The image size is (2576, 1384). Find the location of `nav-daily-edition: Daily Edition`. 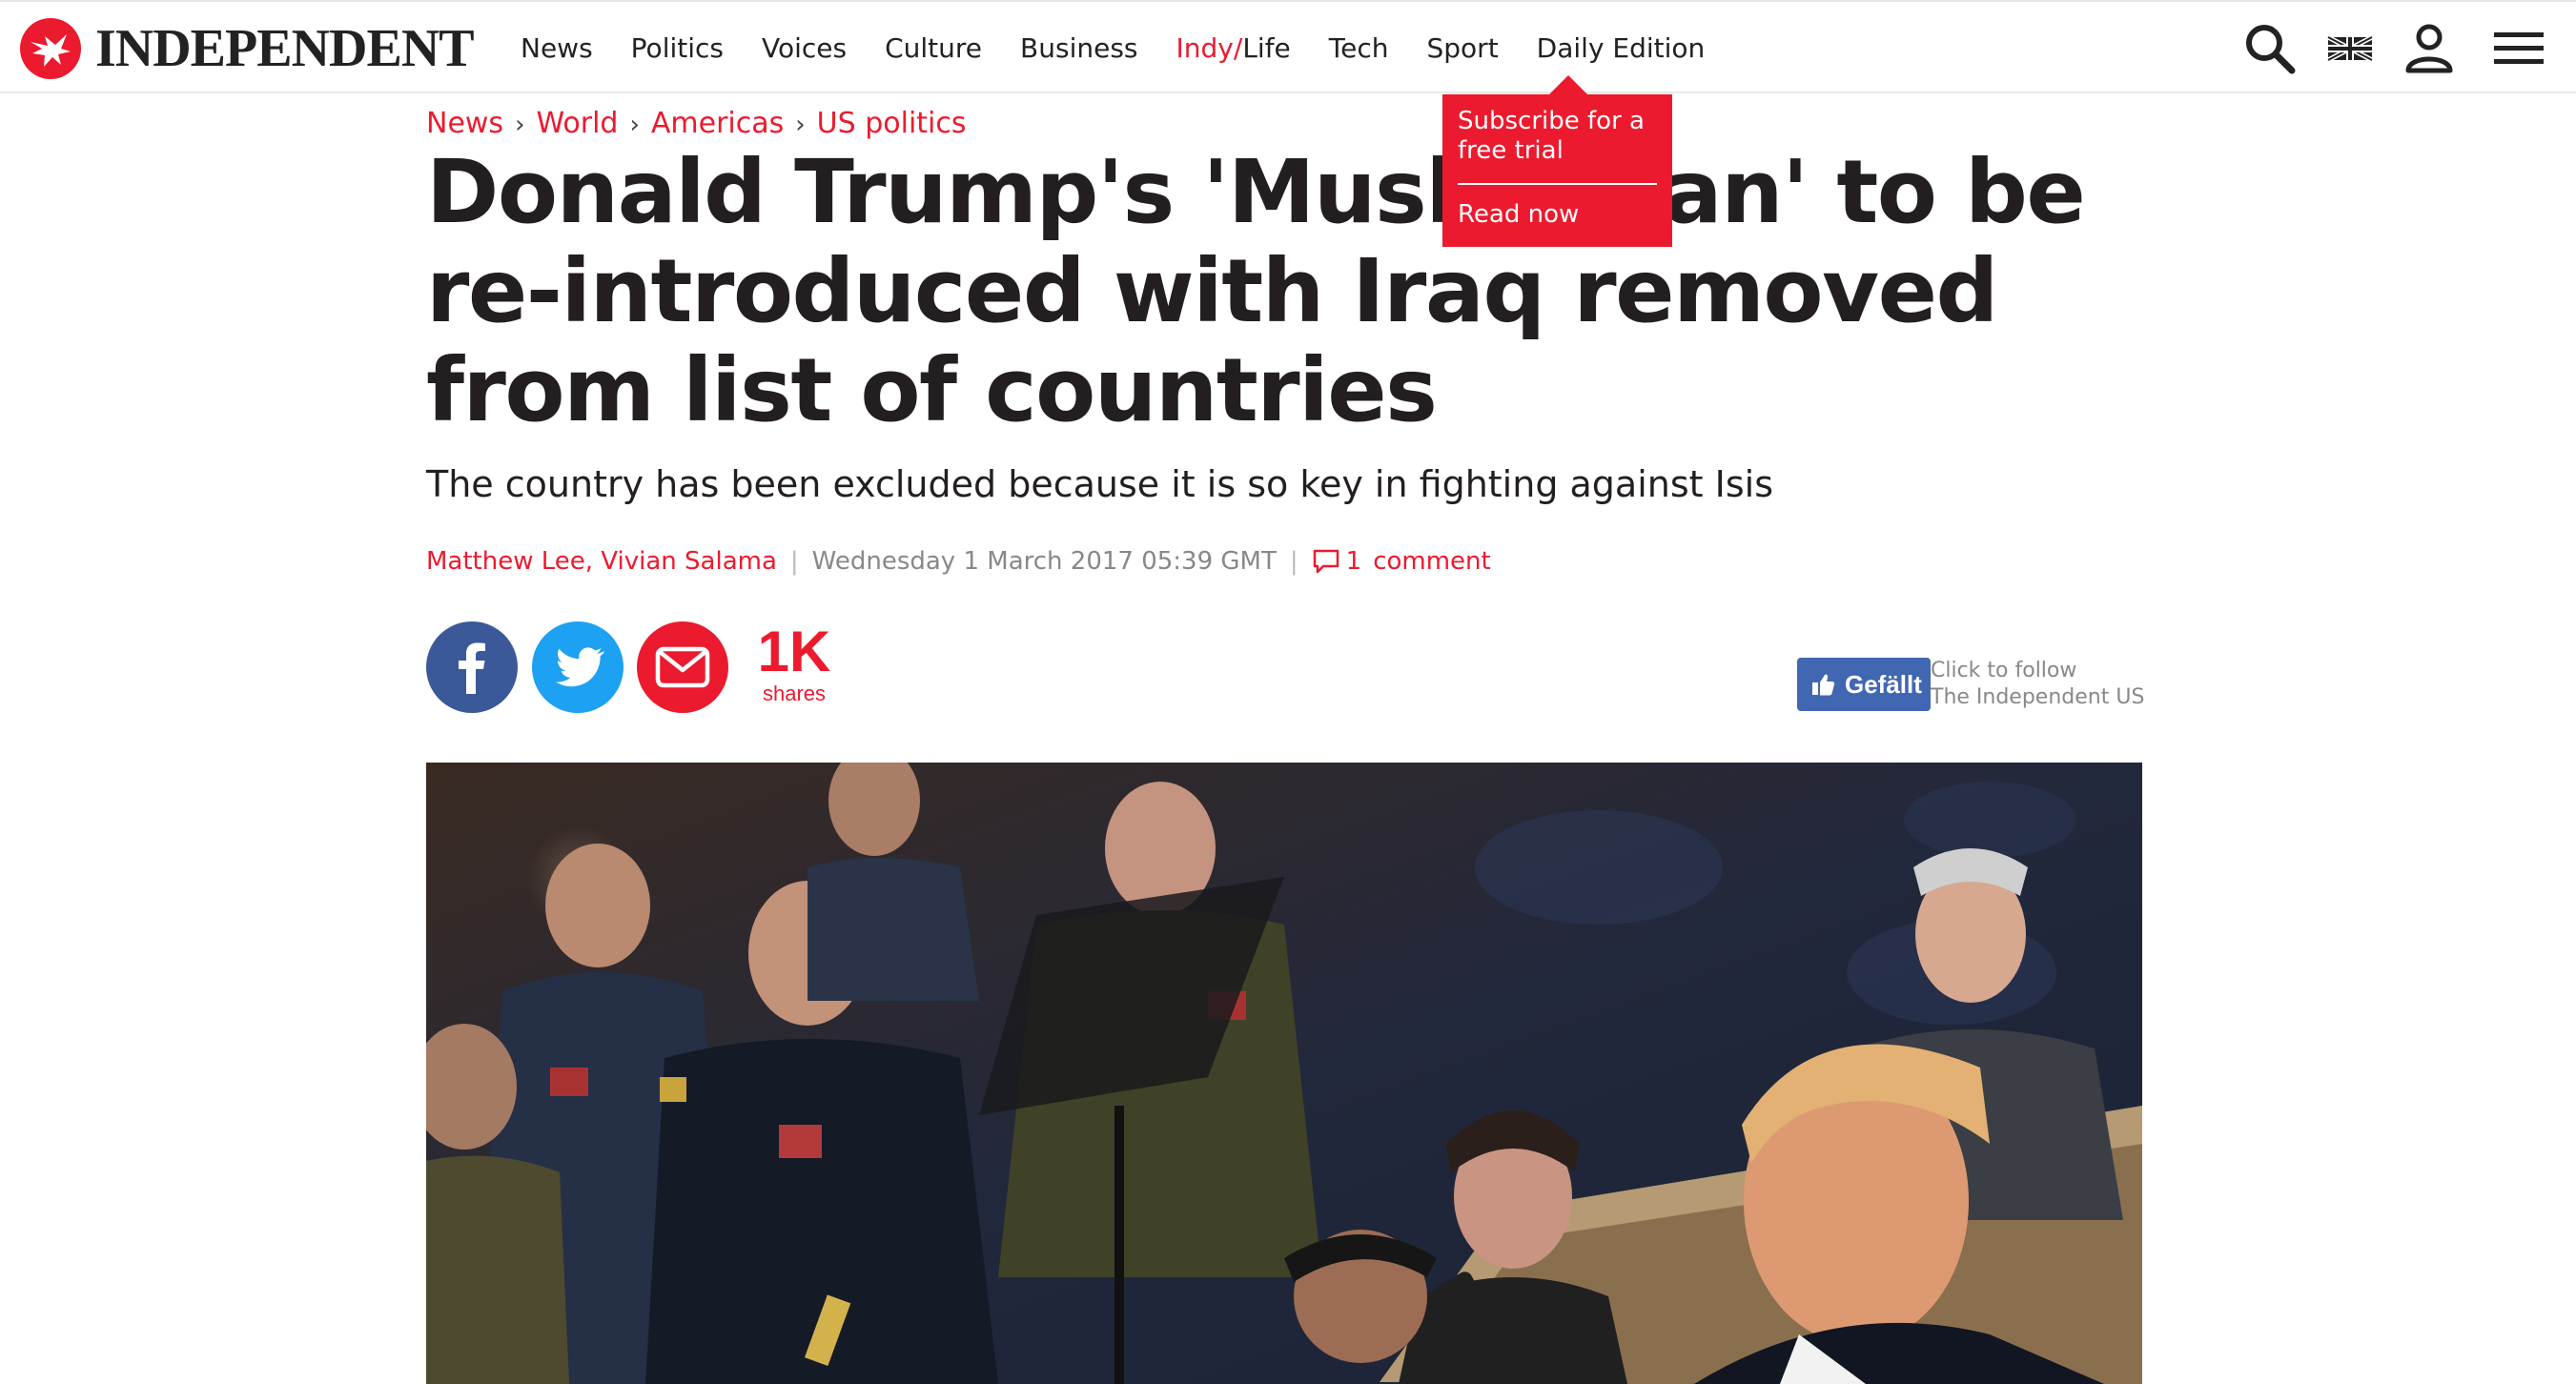

nav-daily-edition: Daily Edition is located at coordinates (1622, 48).